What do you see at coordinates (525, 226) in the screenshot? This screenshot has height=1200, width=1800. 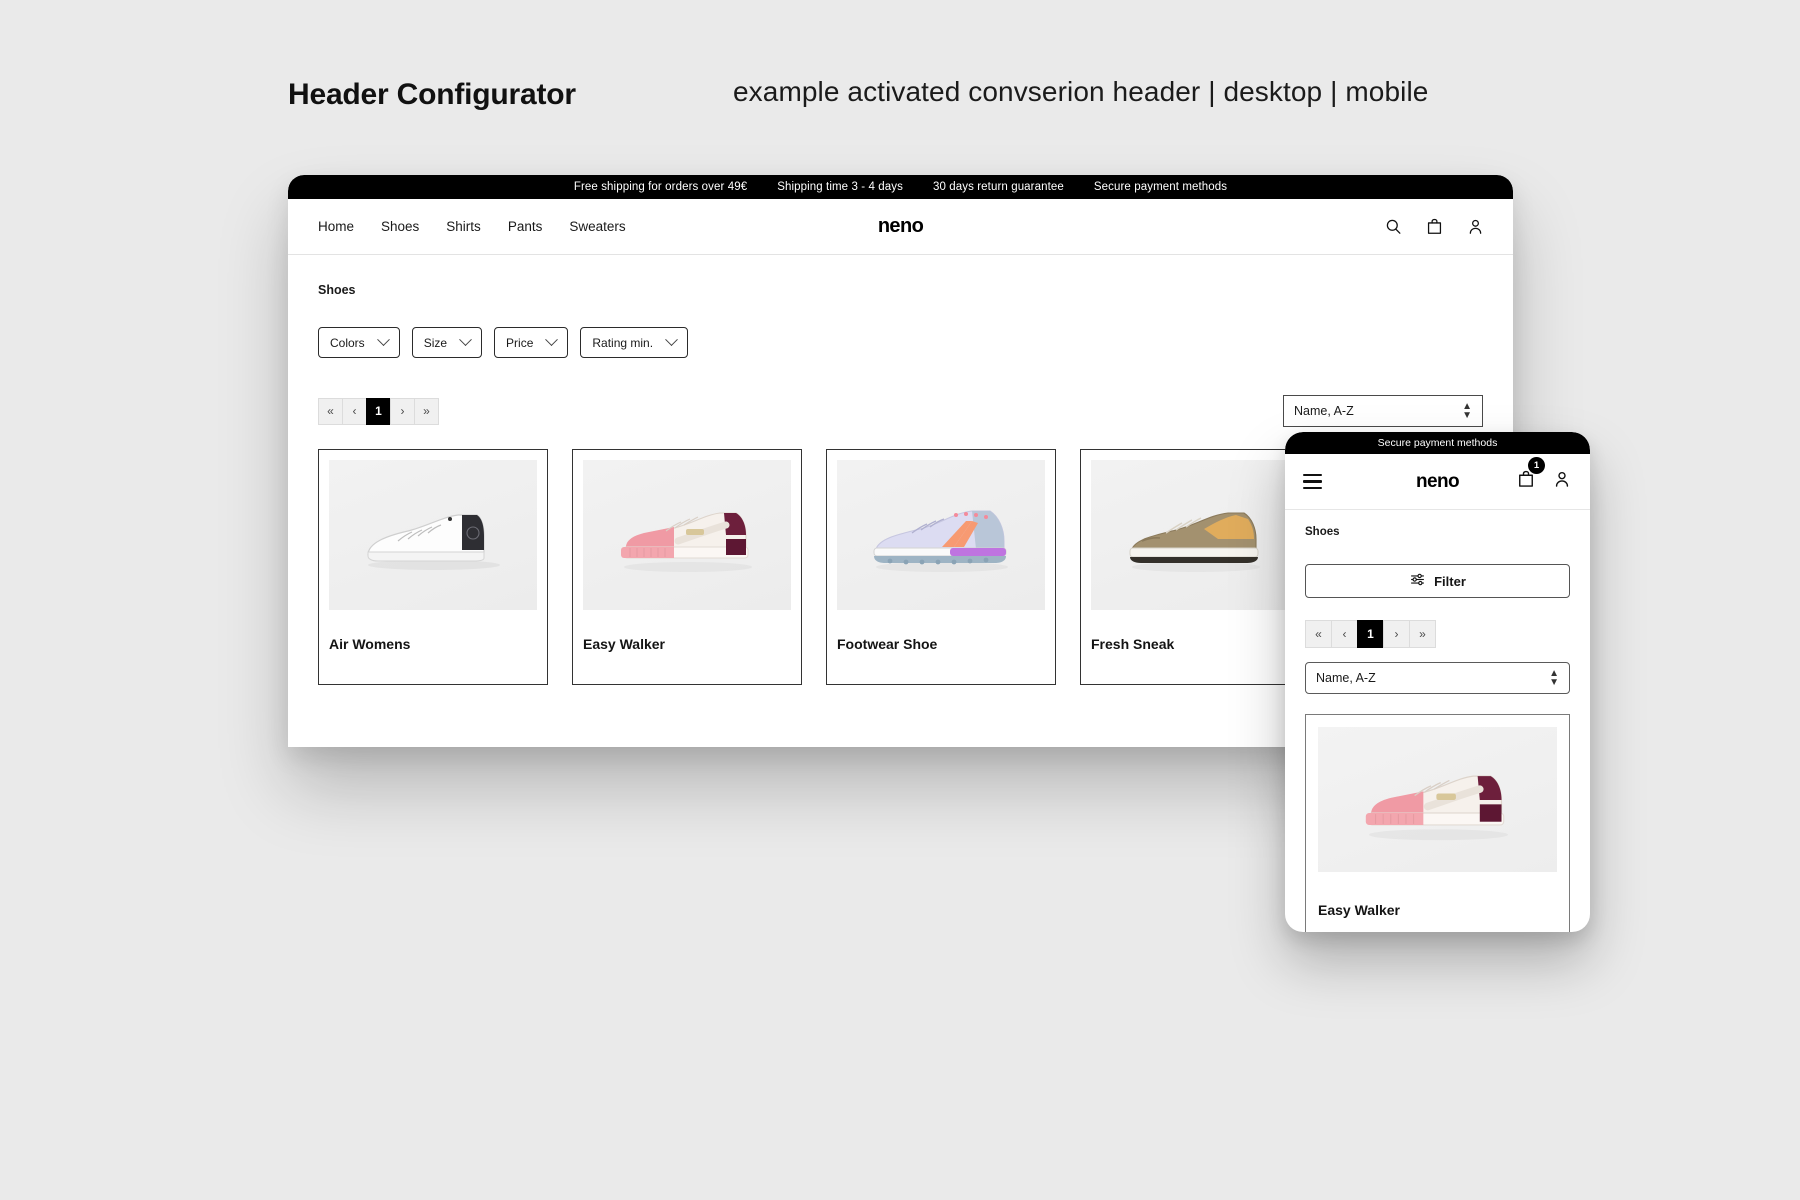 I see `nav-item-pants: Pants` at bounding box center [525, 226].